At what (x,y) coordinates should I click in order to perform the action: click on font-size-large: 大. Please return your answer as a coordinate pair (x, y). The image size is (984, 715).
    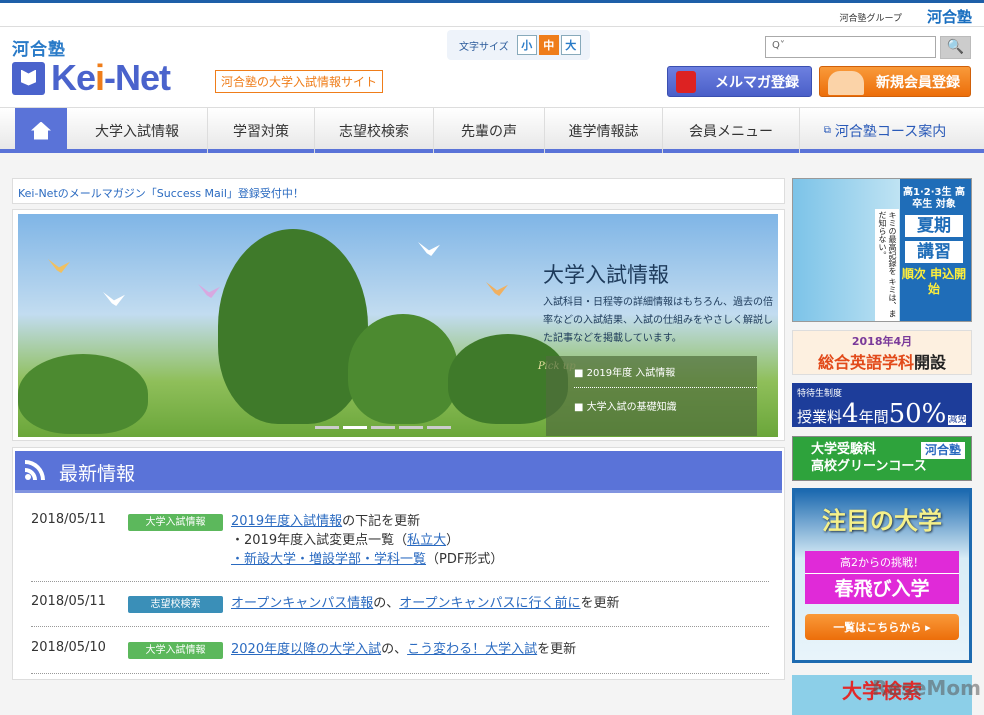
    Looking at the image, I should click on (570, 45).